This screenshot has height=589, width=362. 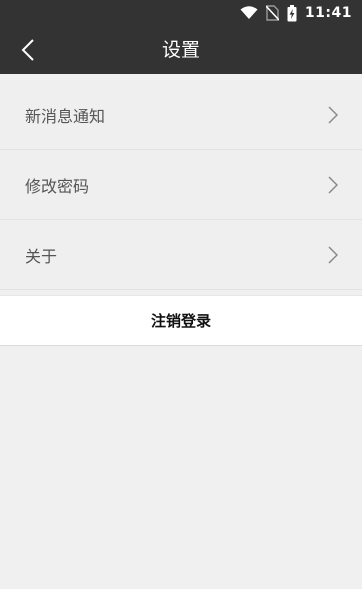 What do you see at coordinates (292, 13) in the screenshot?
I see `battery-charging-icon` at bounding box center [292, 13].